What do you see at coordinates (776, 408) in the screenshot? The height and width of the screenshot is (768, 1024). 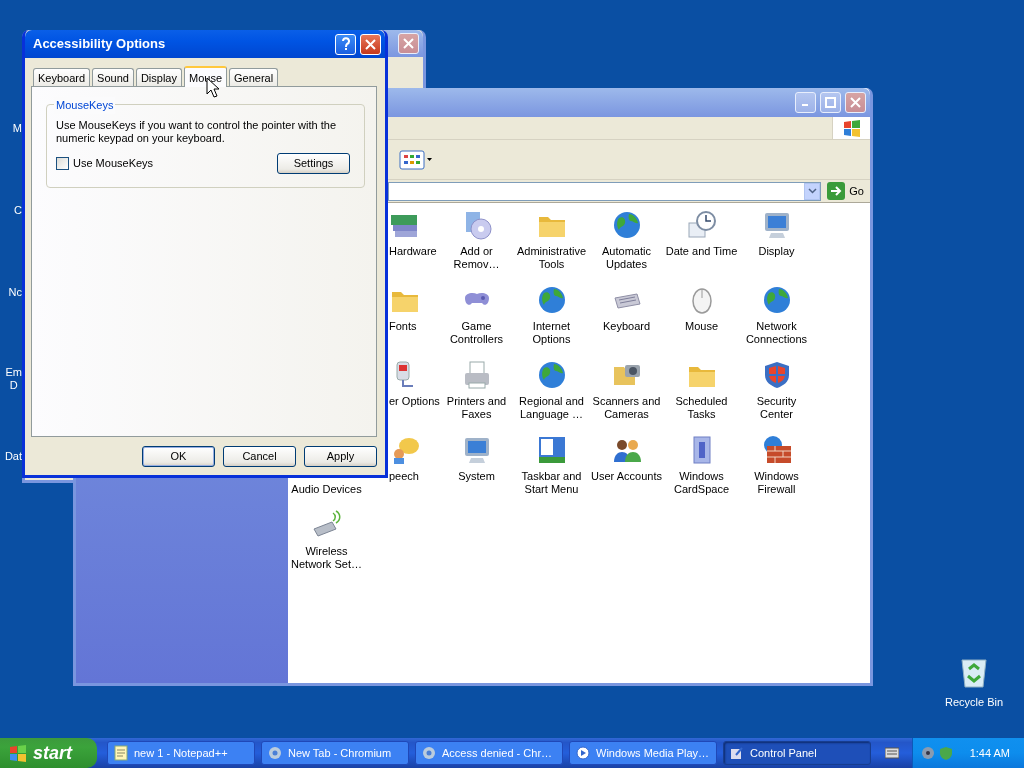 I see `control-panel-item: Security Center` at bounding box center [776, 408].